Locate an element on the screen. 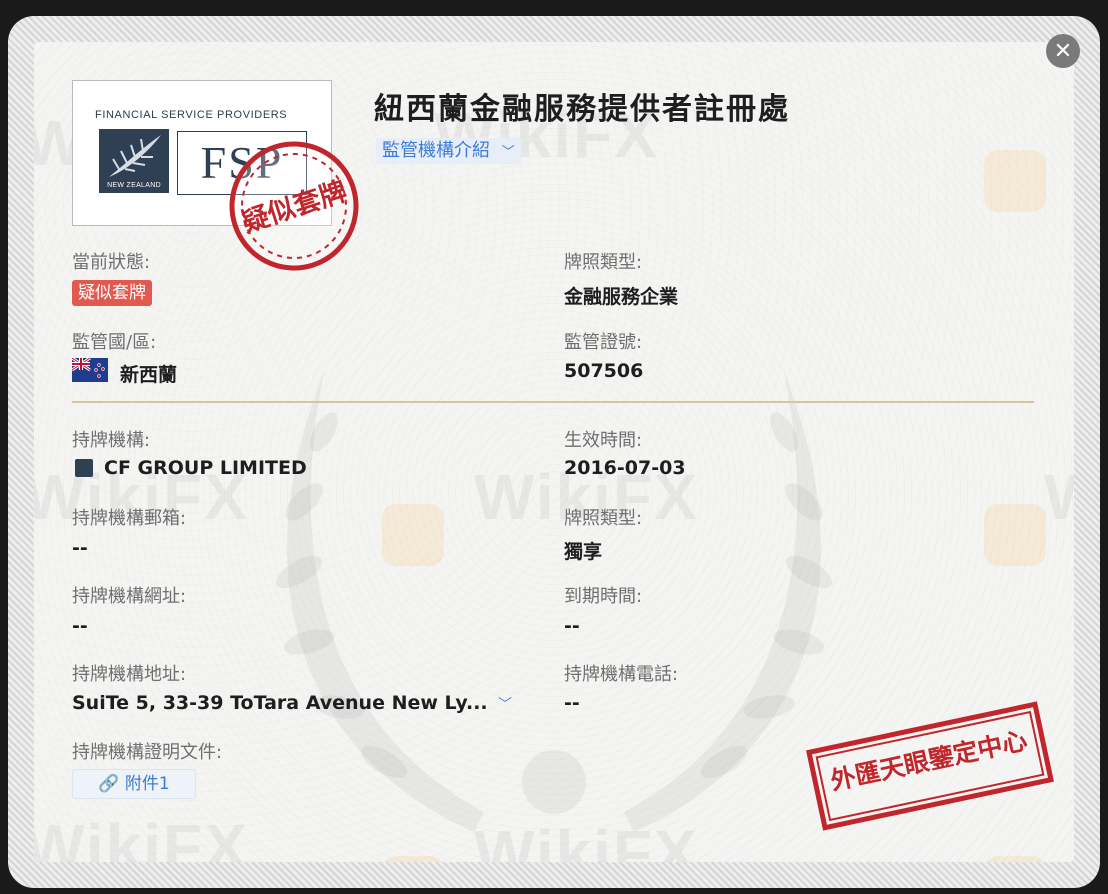 This screenshot has height=894, width=1108. close-icon: ✕ is located at coordinates (1063, 51).